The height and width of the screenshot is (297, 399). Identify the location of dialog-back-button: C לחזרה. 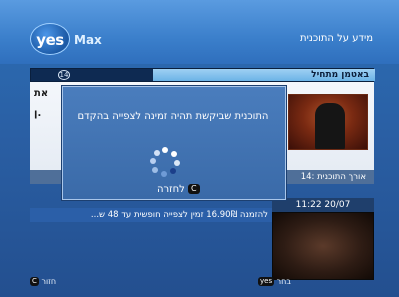
(178, 189).